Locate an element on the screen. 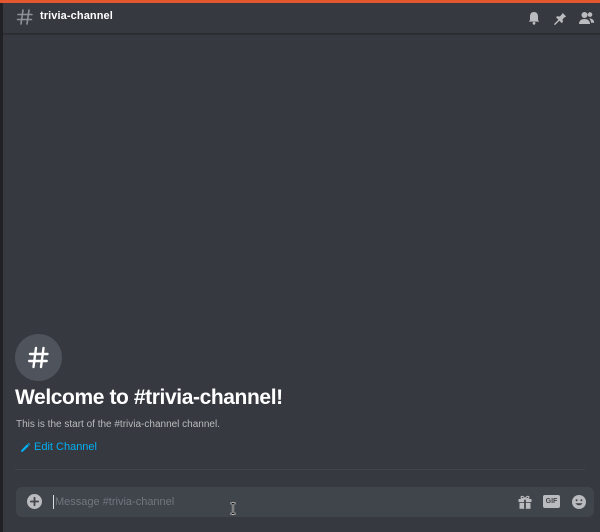 This screenshot has width=600, height=532. message-input is located at coordinates (269, 502).